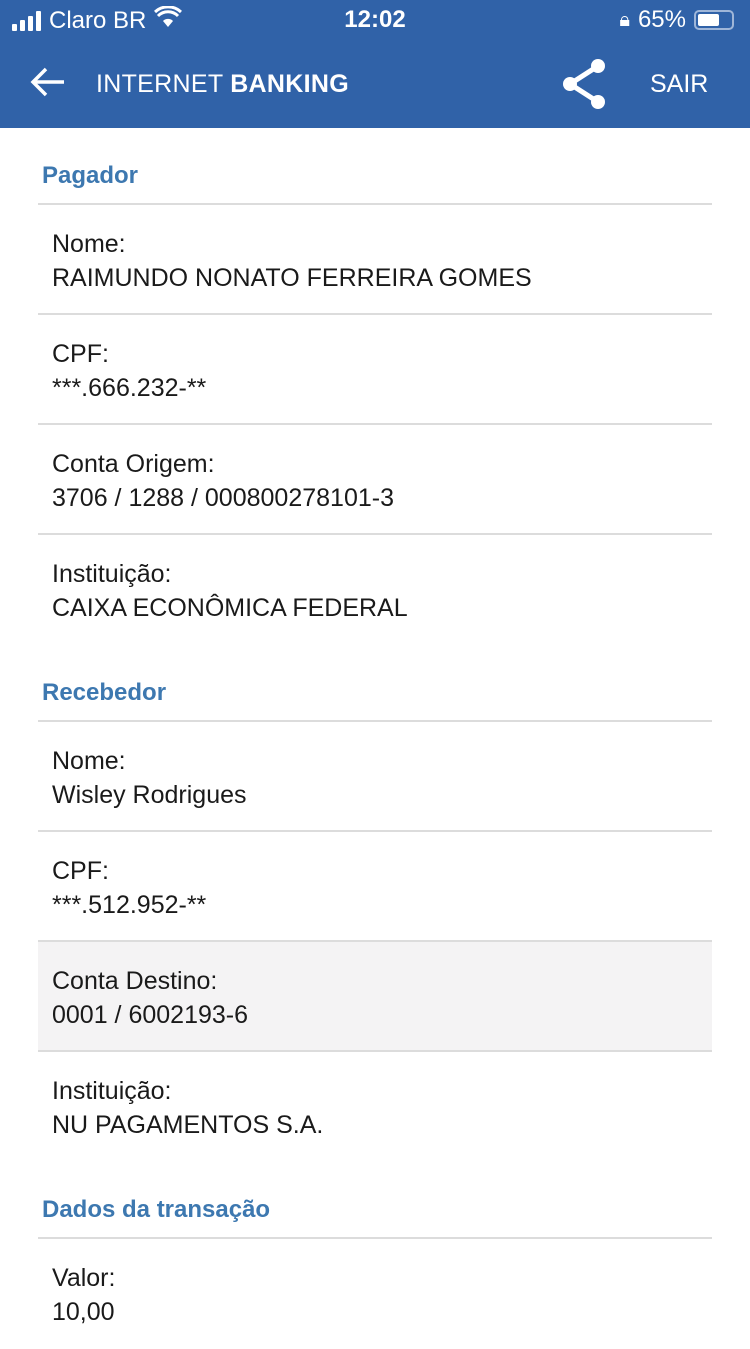 The height and width of the screenshot is (1349, 750). I want to click on battery-icon, so click(714, 20).